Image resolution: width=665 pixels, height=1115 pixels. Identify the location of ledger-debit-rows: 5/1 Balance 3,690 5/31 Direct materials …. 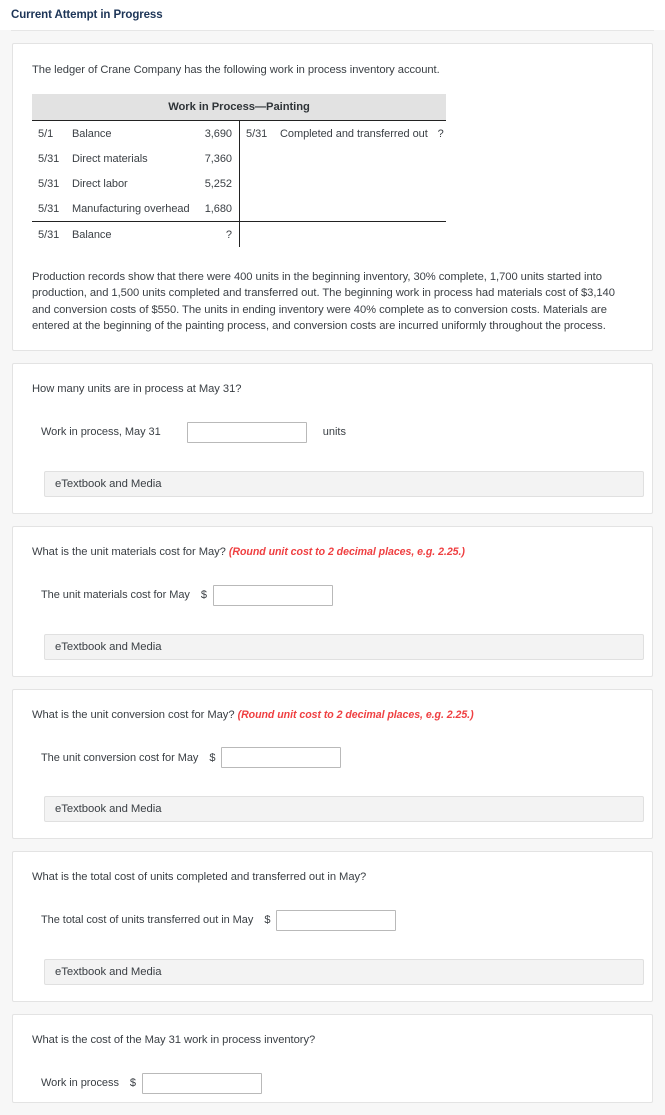
(135, 171).